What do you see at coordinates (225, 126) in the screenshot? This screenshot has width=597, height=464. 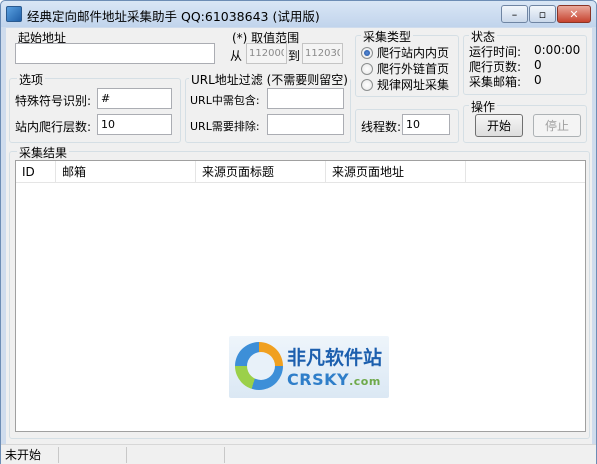 I see `url-exclude-label: URL需要排除:` at bounding box center [225, 126].